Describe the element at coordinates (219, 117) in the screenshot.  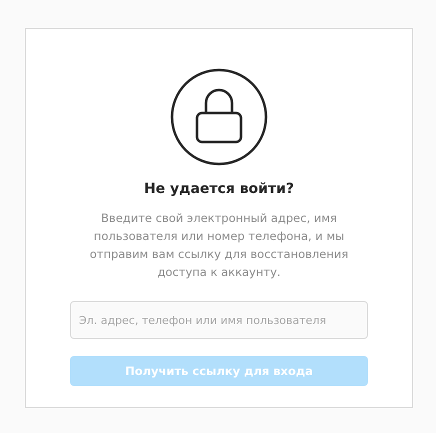
I see `lock-icon` at that location.